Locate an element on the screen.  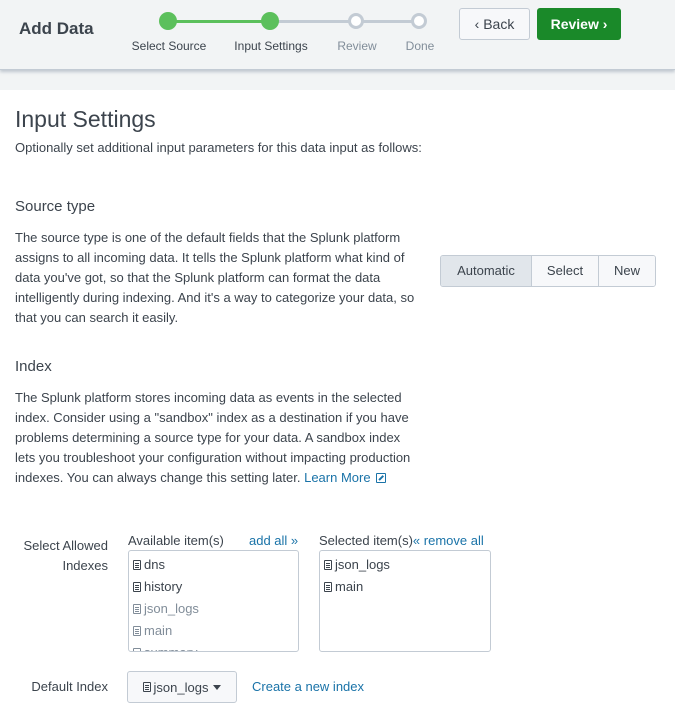
header-band is located at coordinates (337, 80).